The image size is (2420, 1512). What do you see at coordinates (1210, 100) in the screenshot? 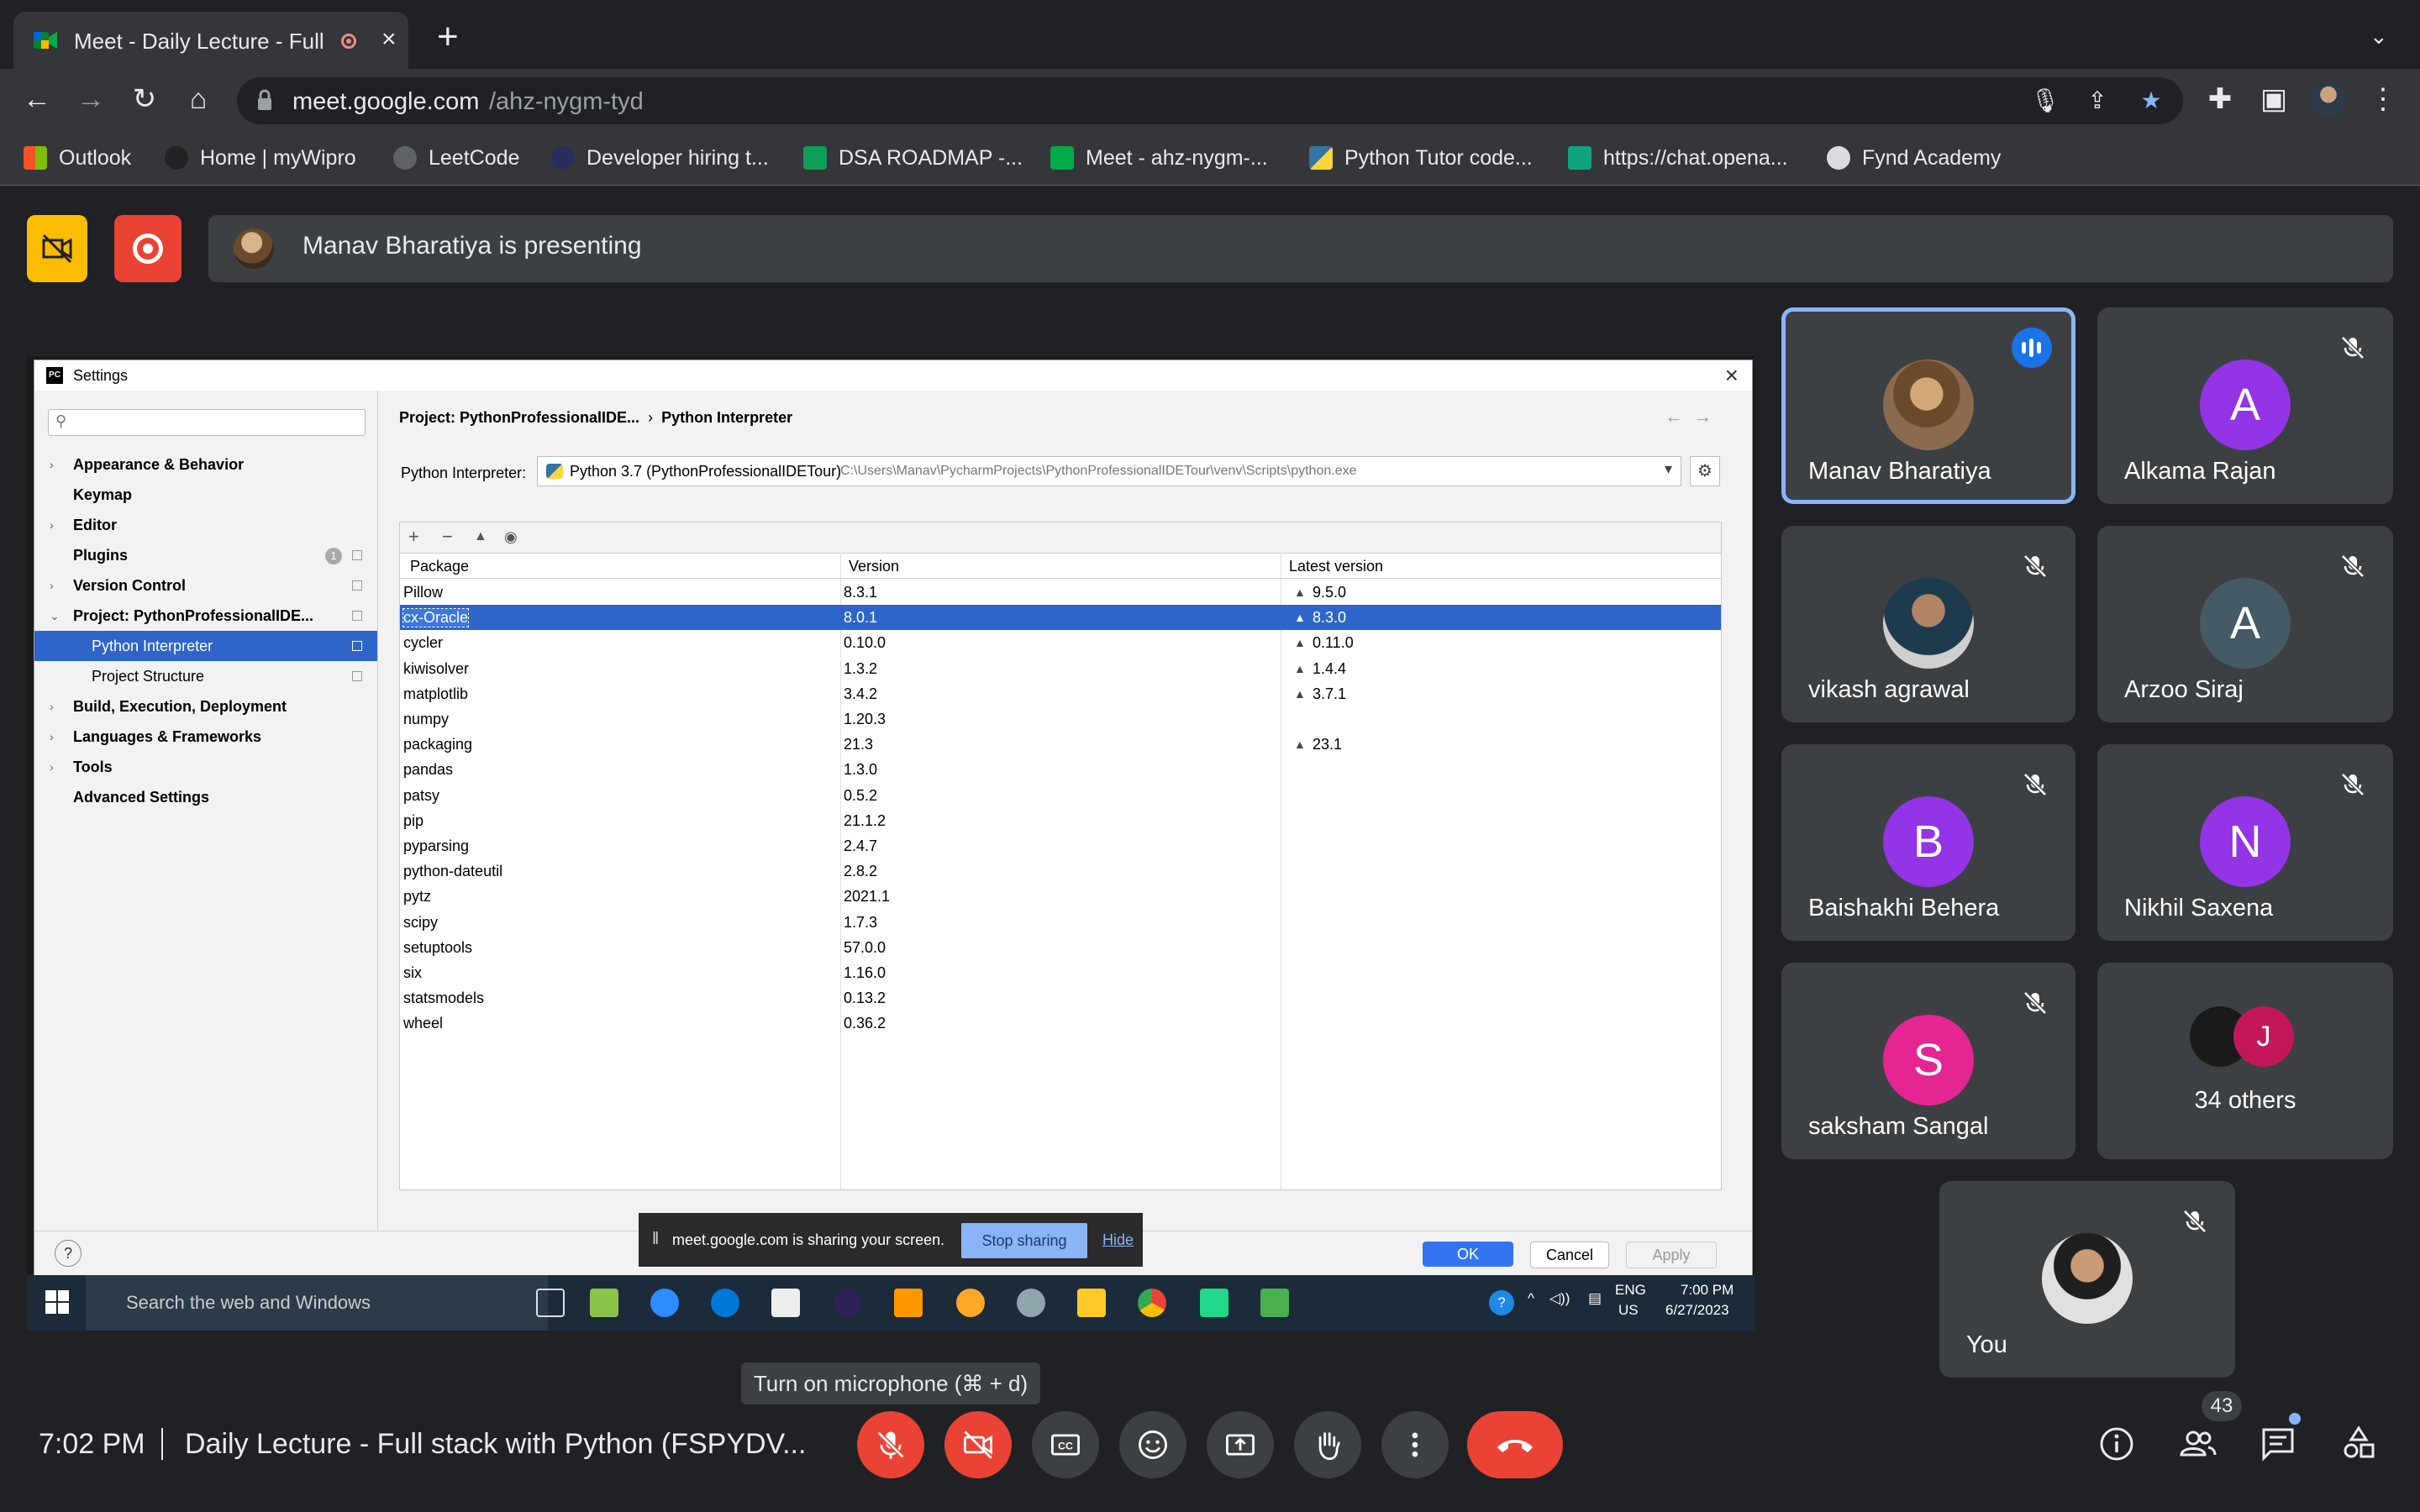
I see `address-bar: meet.google.com /ahz-nygm-tyd 🎙 ⇪ ★` at bounding box center [1210, 100].